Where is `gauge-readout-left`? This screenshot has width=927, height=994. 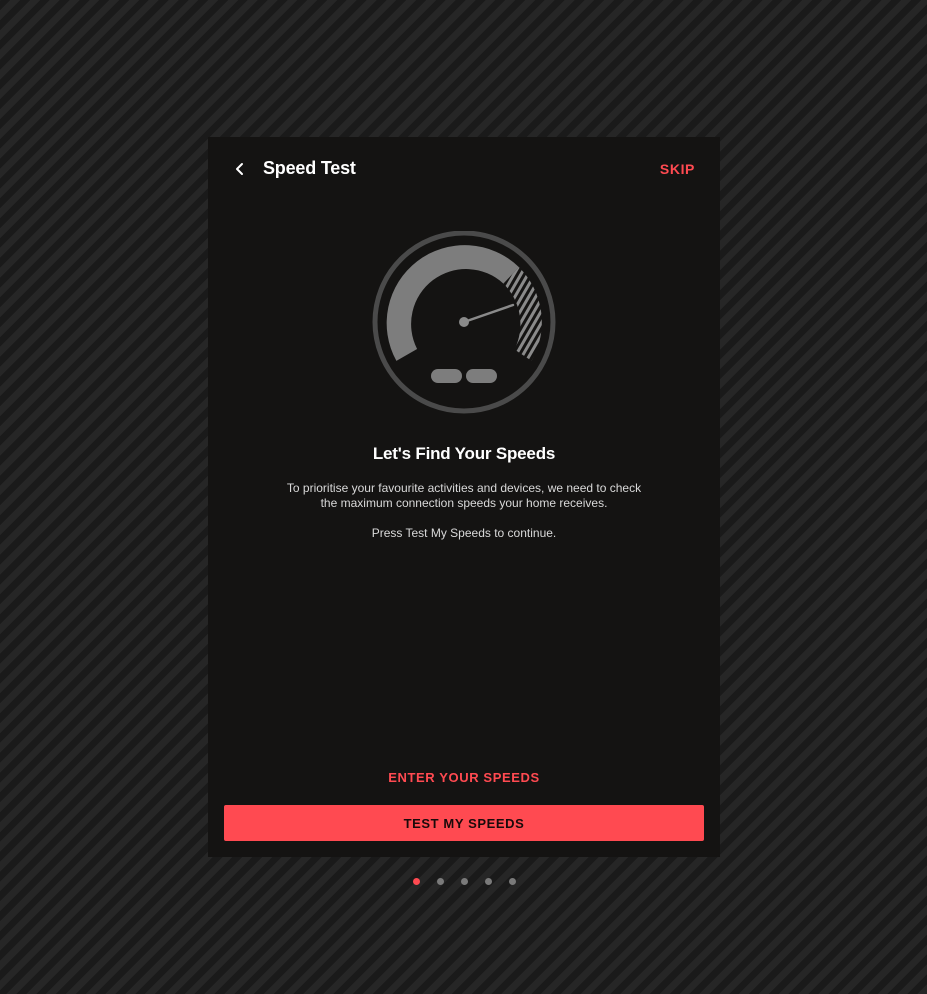
gauge-readout-left is located at coordinates (446, 376).